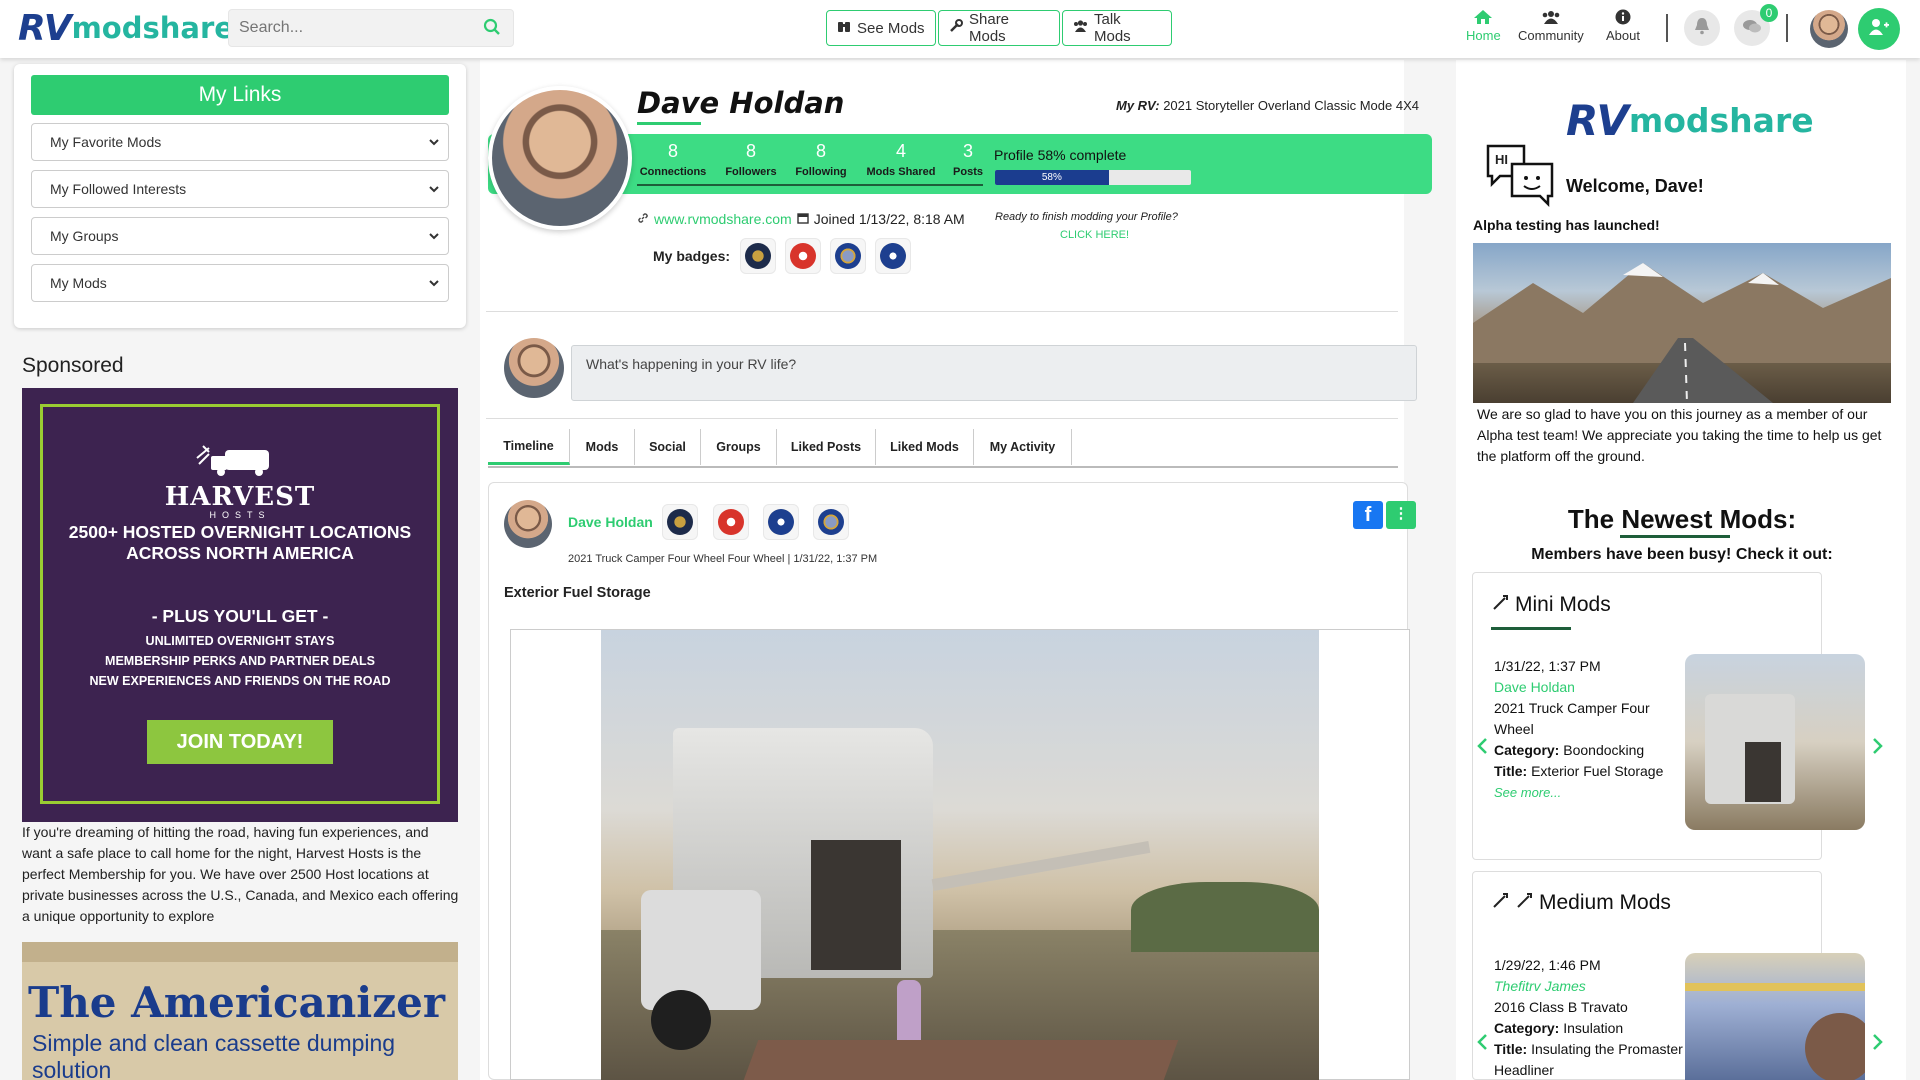 The image size is (1920, 1080). I want to click on link-select-favorite-mods: My Favorite Mods, so click(240, 142).